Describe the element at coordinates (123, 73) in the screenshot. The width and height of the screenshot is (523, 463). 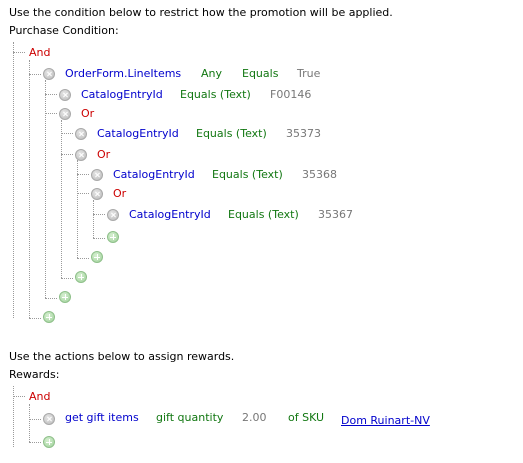
I see `lineitems-field: OrderForm.LineItems` at that location.